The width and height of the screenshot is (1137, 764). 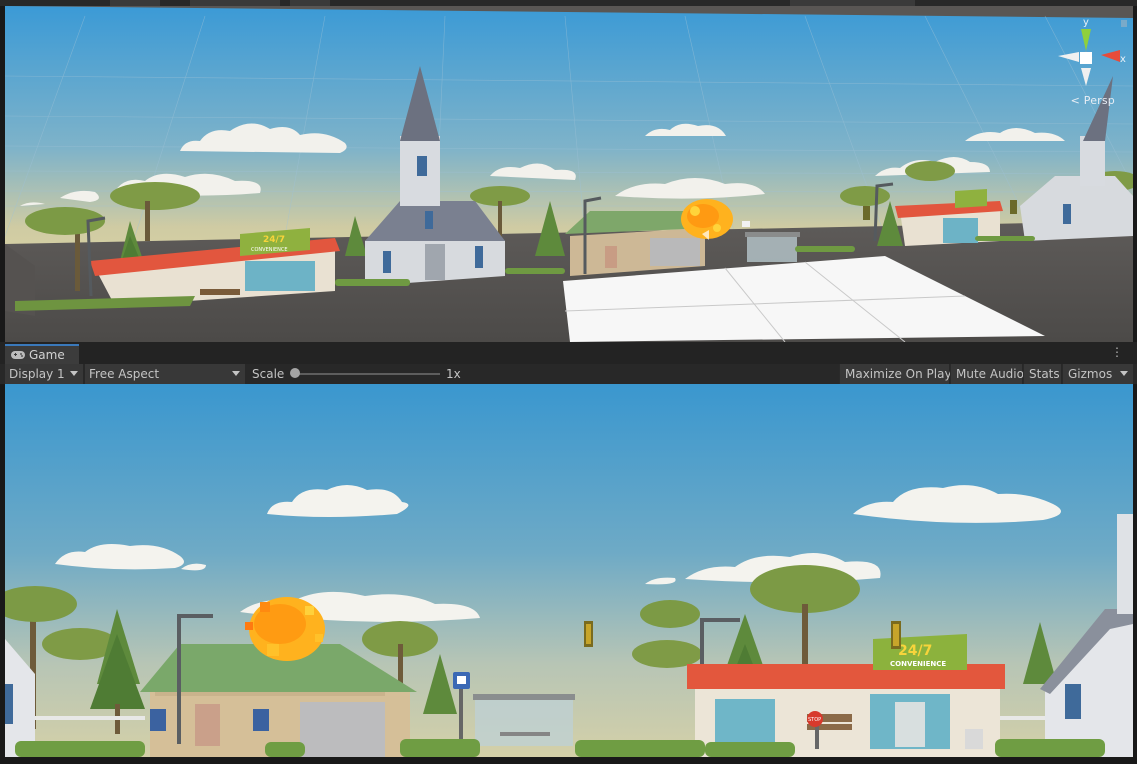 What do you see at coordinates (1110, 56) in the screenshot?
I see `gizmo-x-arrow` at bounding box center [1110, 56].